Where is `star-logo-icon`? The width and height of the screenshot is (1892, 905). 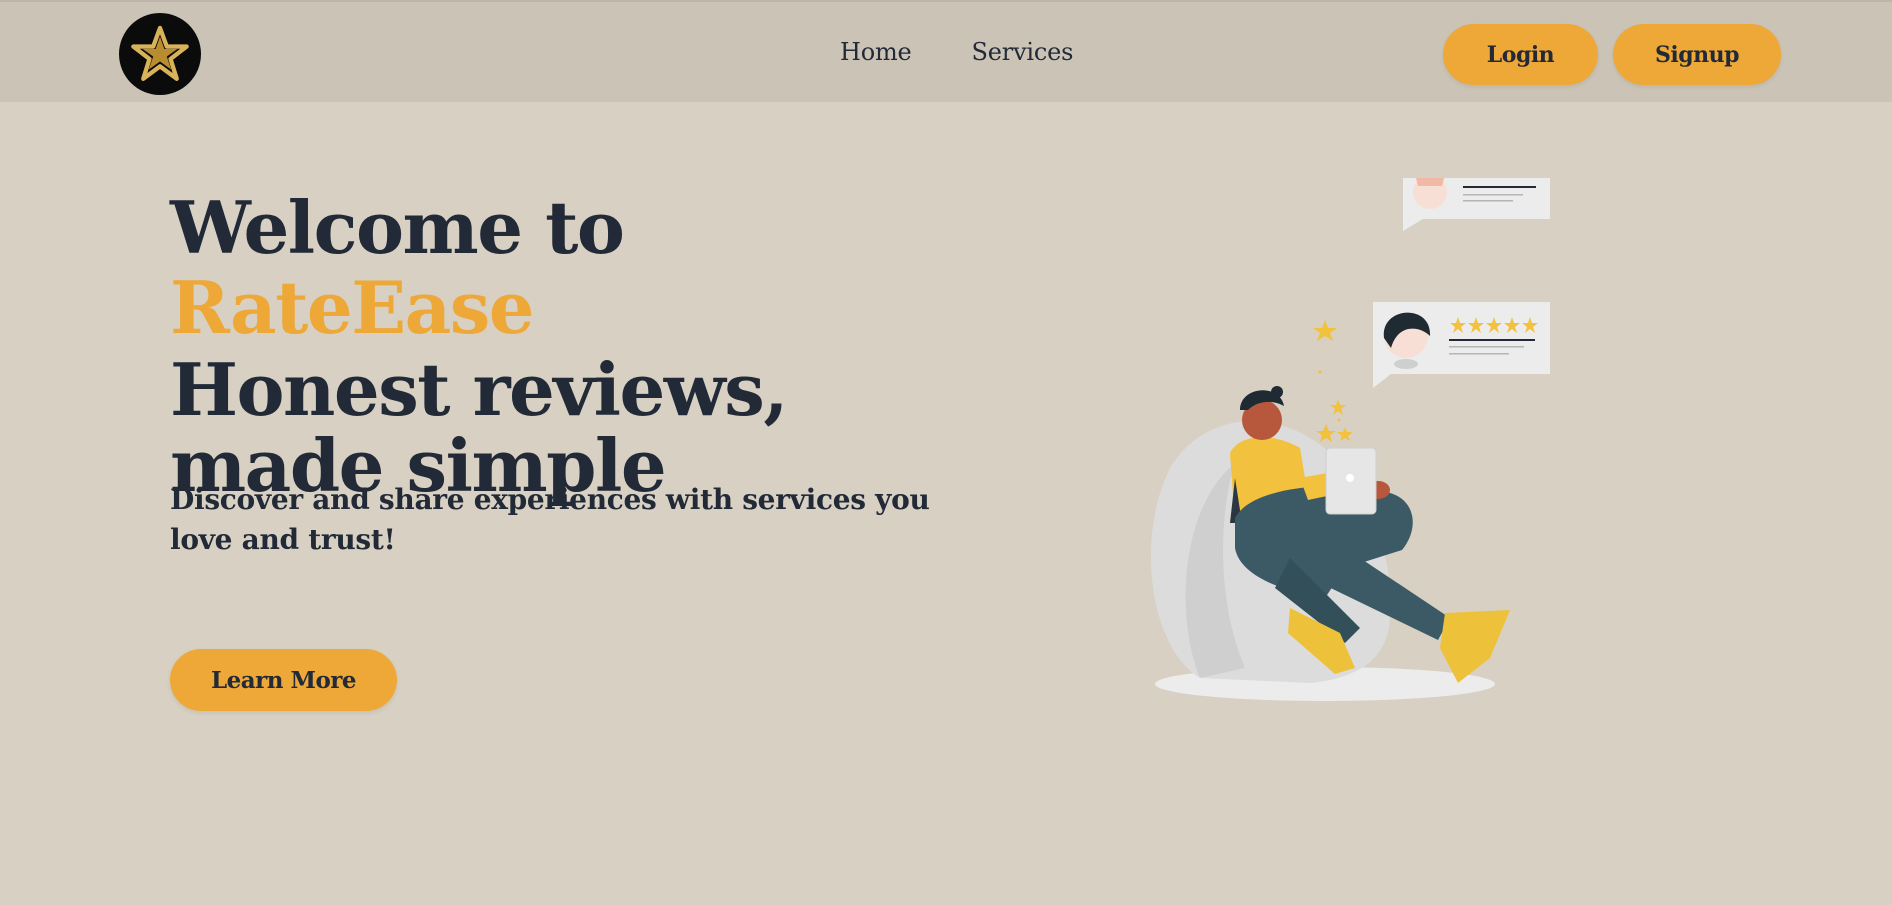
star-logo-icon is located at coordinates (160, 54).